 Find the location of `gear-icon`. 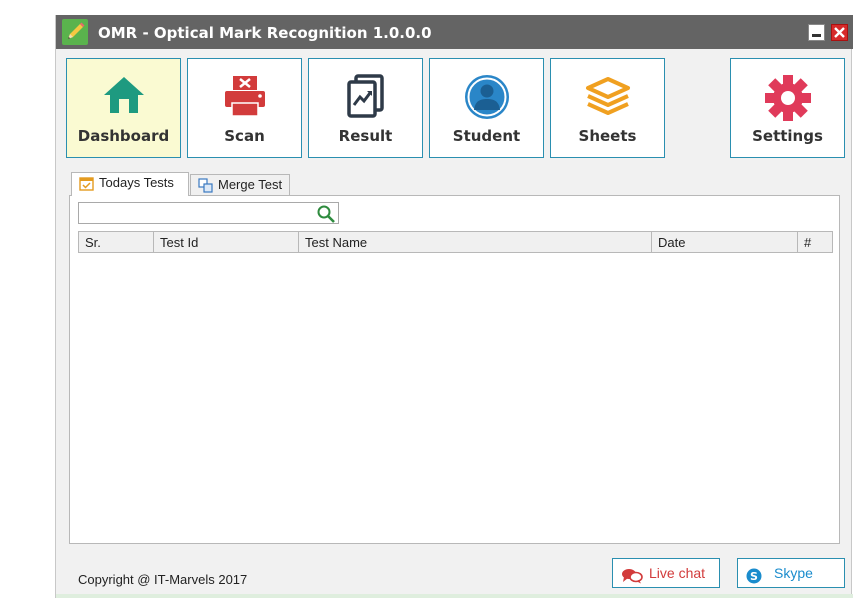

gear-icon is located at coordinates (787, 98).